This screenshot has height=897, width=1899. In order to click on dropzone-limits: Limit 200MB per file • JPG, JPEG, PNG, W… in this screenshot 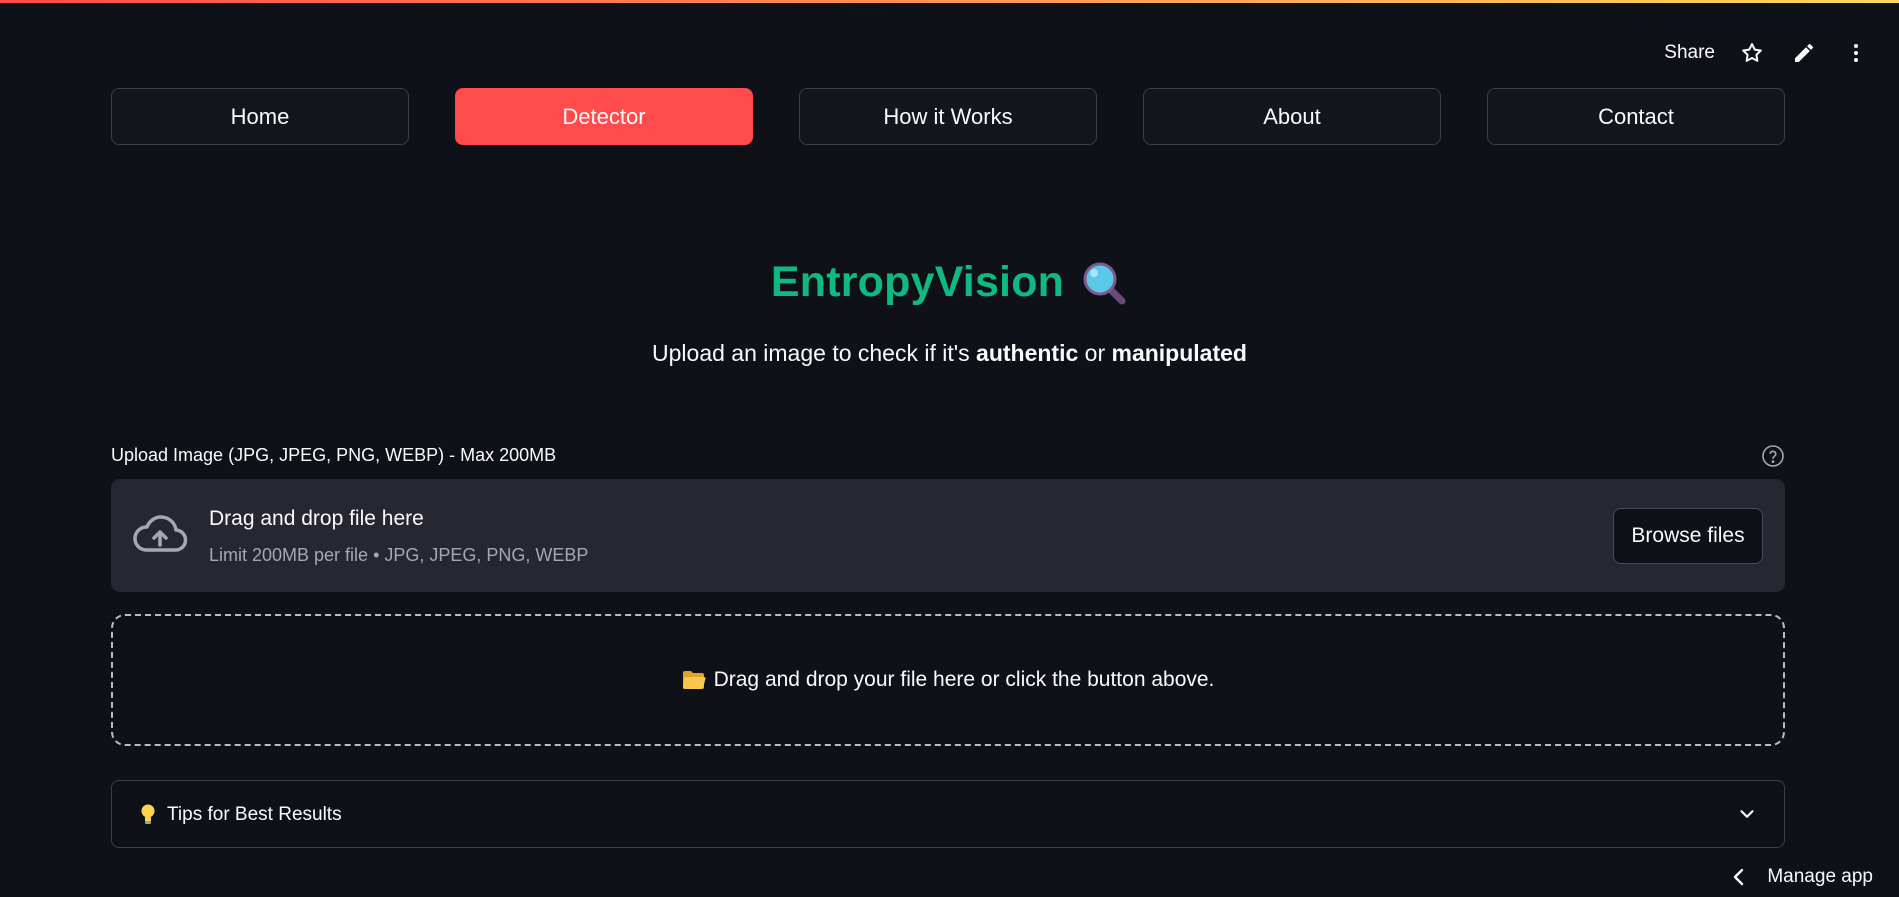, I will do `click(399, 555)`.